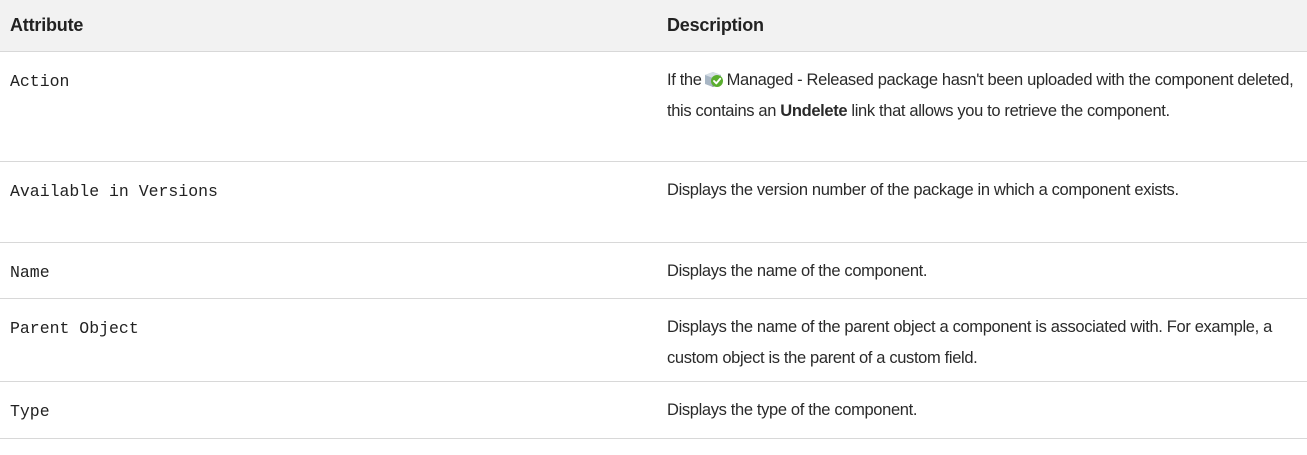 The width and height of the screenshot is (1307, 455). What do you see at coordinates (981, 270) in the screenshot?
I see `description-cell: Displays the name of the component.` at bounding box center [981, 270].